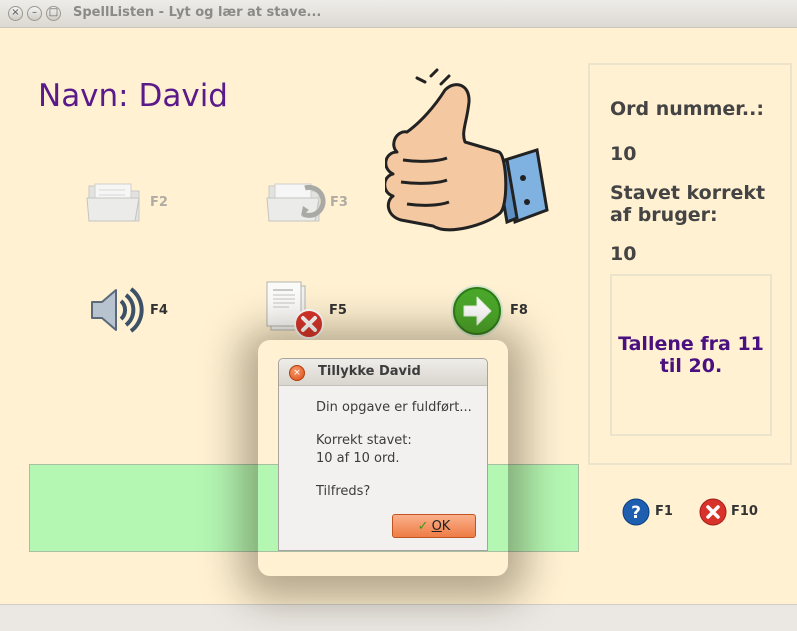 The height and width of the screenshot is (631, 797). I want to click on open-list-key-label: F2, so click(159, 202).